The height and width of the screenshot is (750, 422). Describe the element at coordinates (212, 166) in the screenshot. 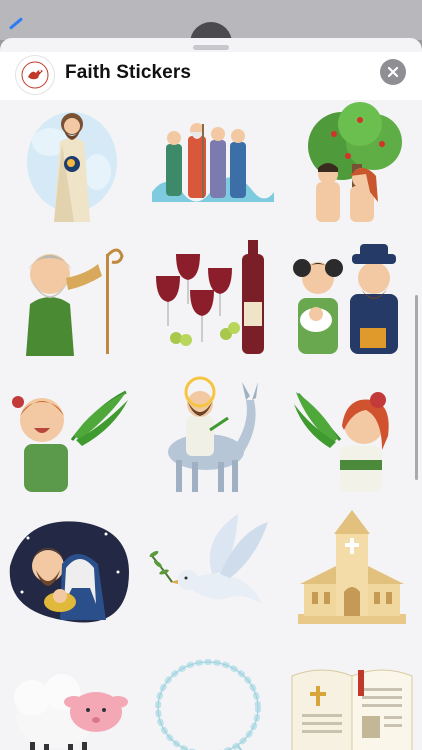

I see `prophets-group-sticker` at that location.